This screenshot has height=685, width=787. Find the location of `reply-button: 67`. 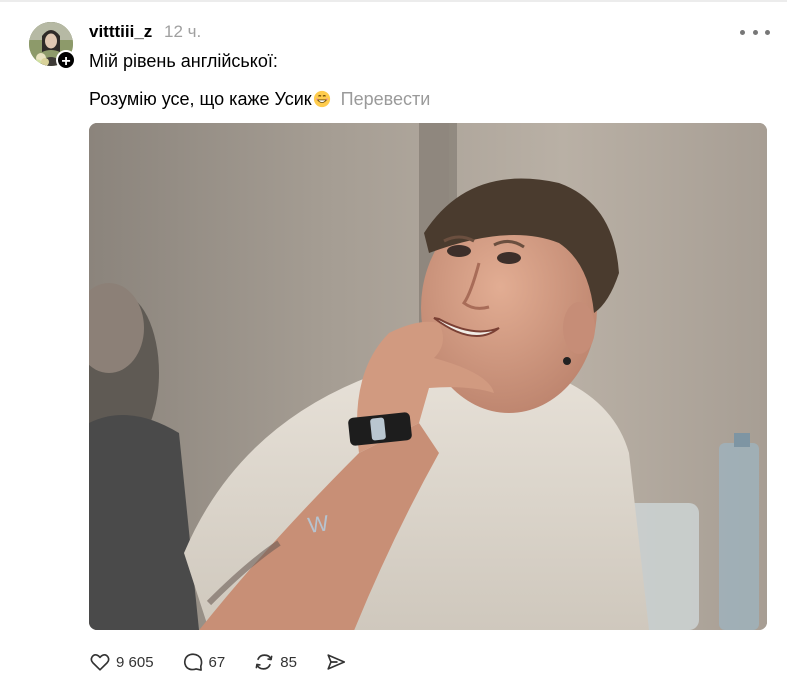

reply-button: 67 is located at coordinates (204, 662).